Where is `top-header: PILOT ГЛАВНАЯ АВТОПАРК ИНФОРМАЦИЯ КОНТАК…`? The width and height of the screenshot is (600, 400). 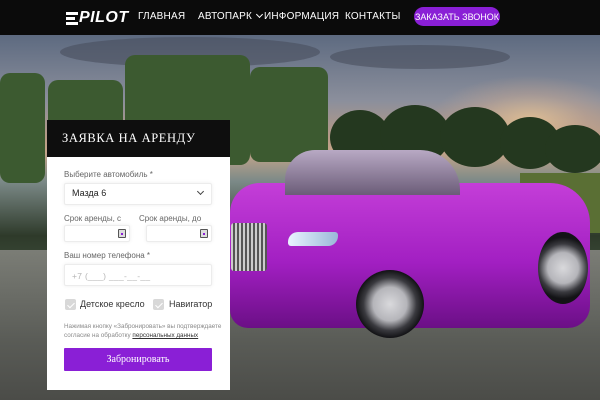 top-header: PILOT ГЛАВНАЯ АВТОПАРК ИНФОРМАЦИЯ КОНТАК… is located at coordinates (300, 17).